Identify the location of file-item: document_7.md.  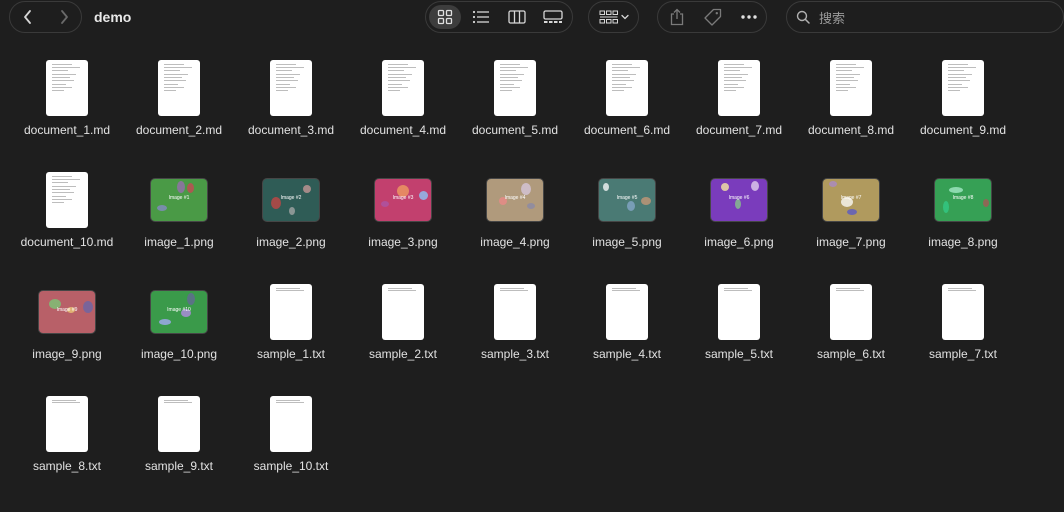
(739, 105).